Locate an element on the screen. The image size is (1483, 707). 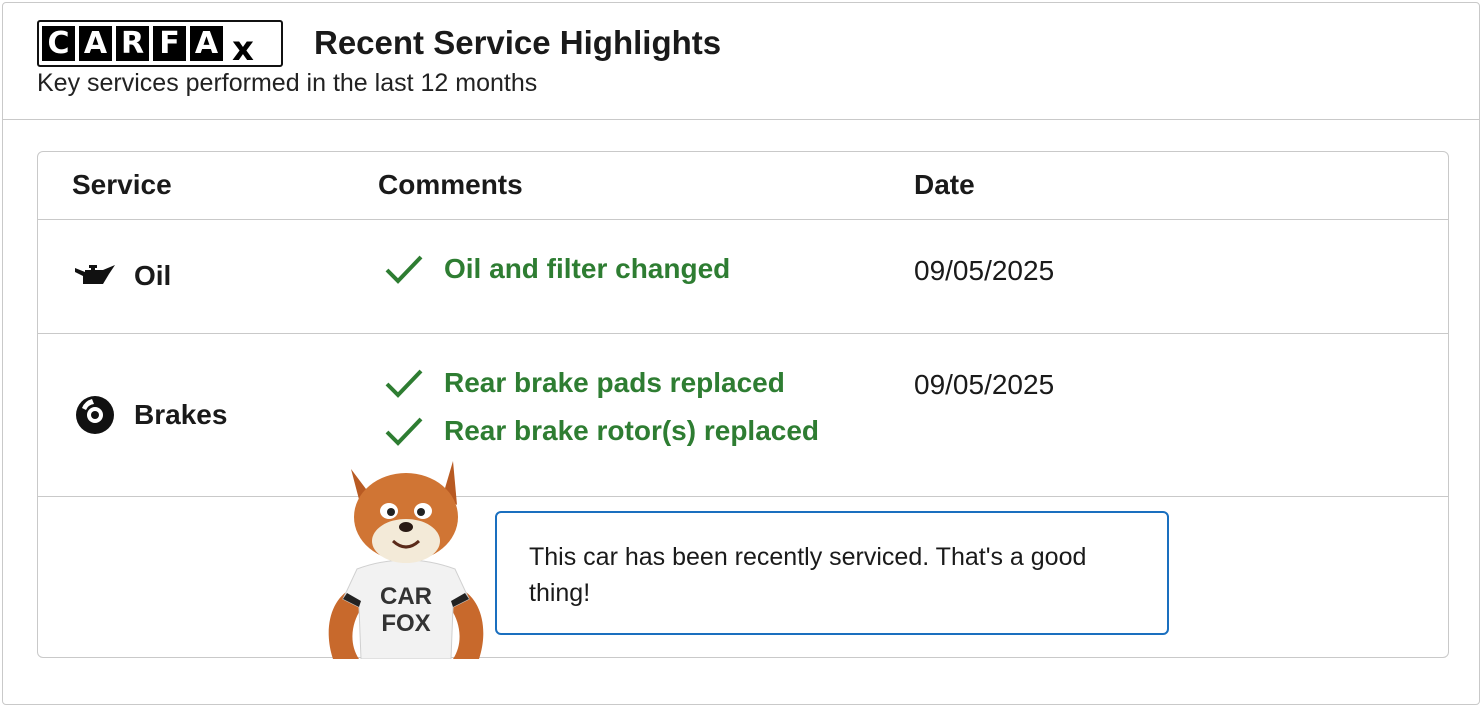
carfax-logo: C A R F A x is located at coordinates (160, 44).